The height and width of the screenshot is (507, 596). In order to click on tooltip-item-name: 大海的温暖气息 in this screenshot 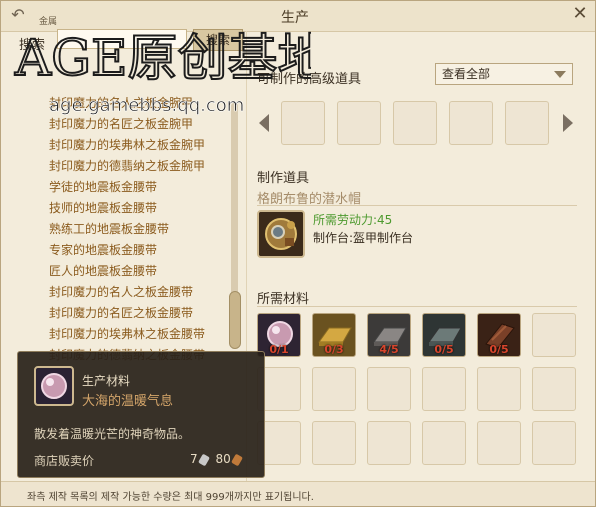, I will do `click(128, 401)`.